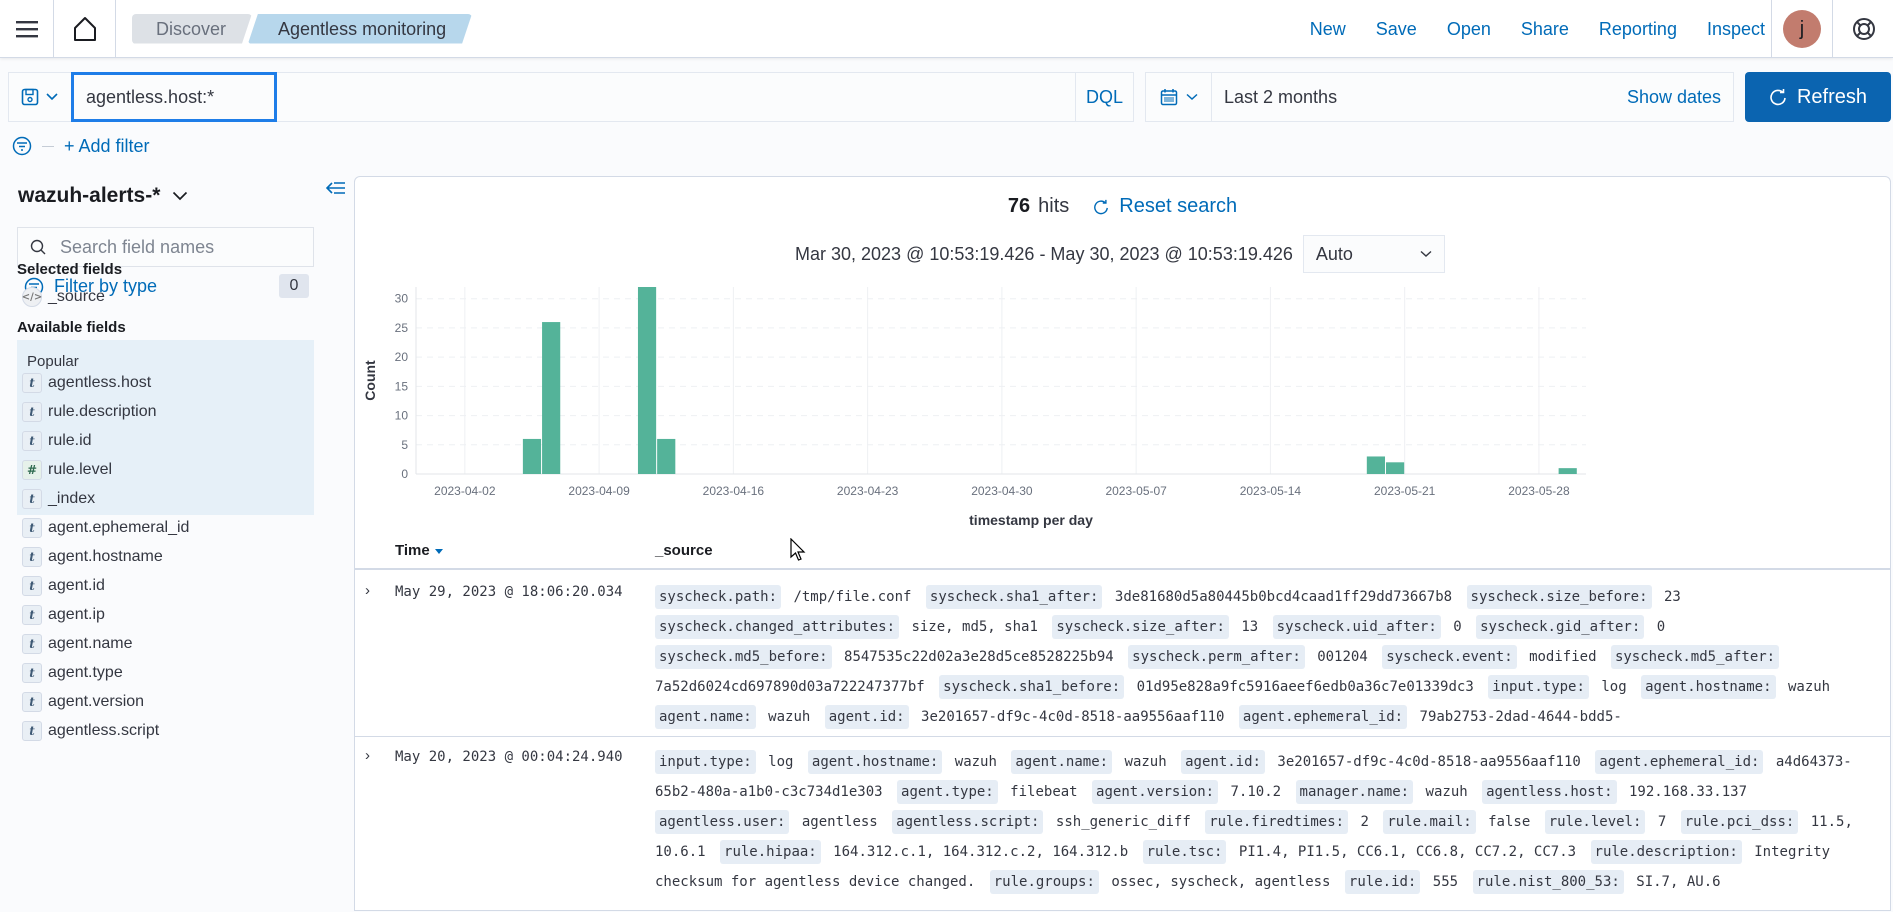 Image resolution: width=1893 pixels, height=912 pixels. What do you see at coordinates (1614, 687) in the screenshot?
I see `source-field-value: log` at bounding box center [1614, 687].